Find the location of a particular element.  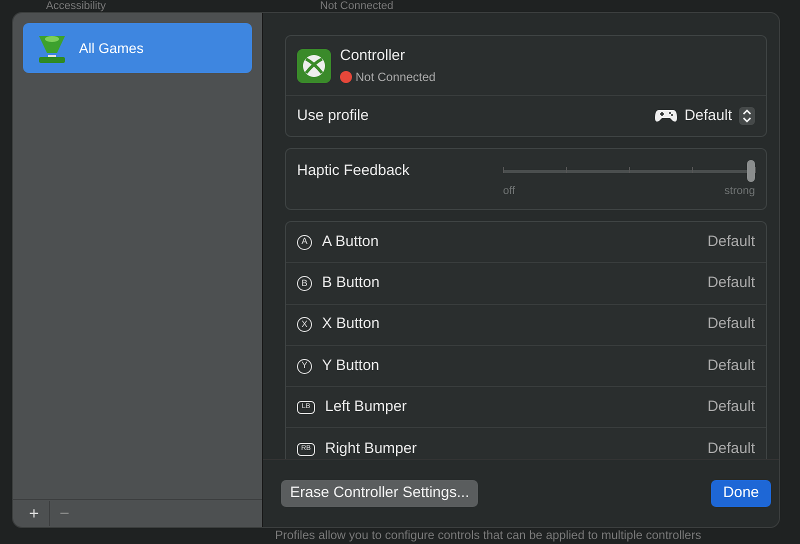

xbox-logo-icon is located at coordinates (314, 65).